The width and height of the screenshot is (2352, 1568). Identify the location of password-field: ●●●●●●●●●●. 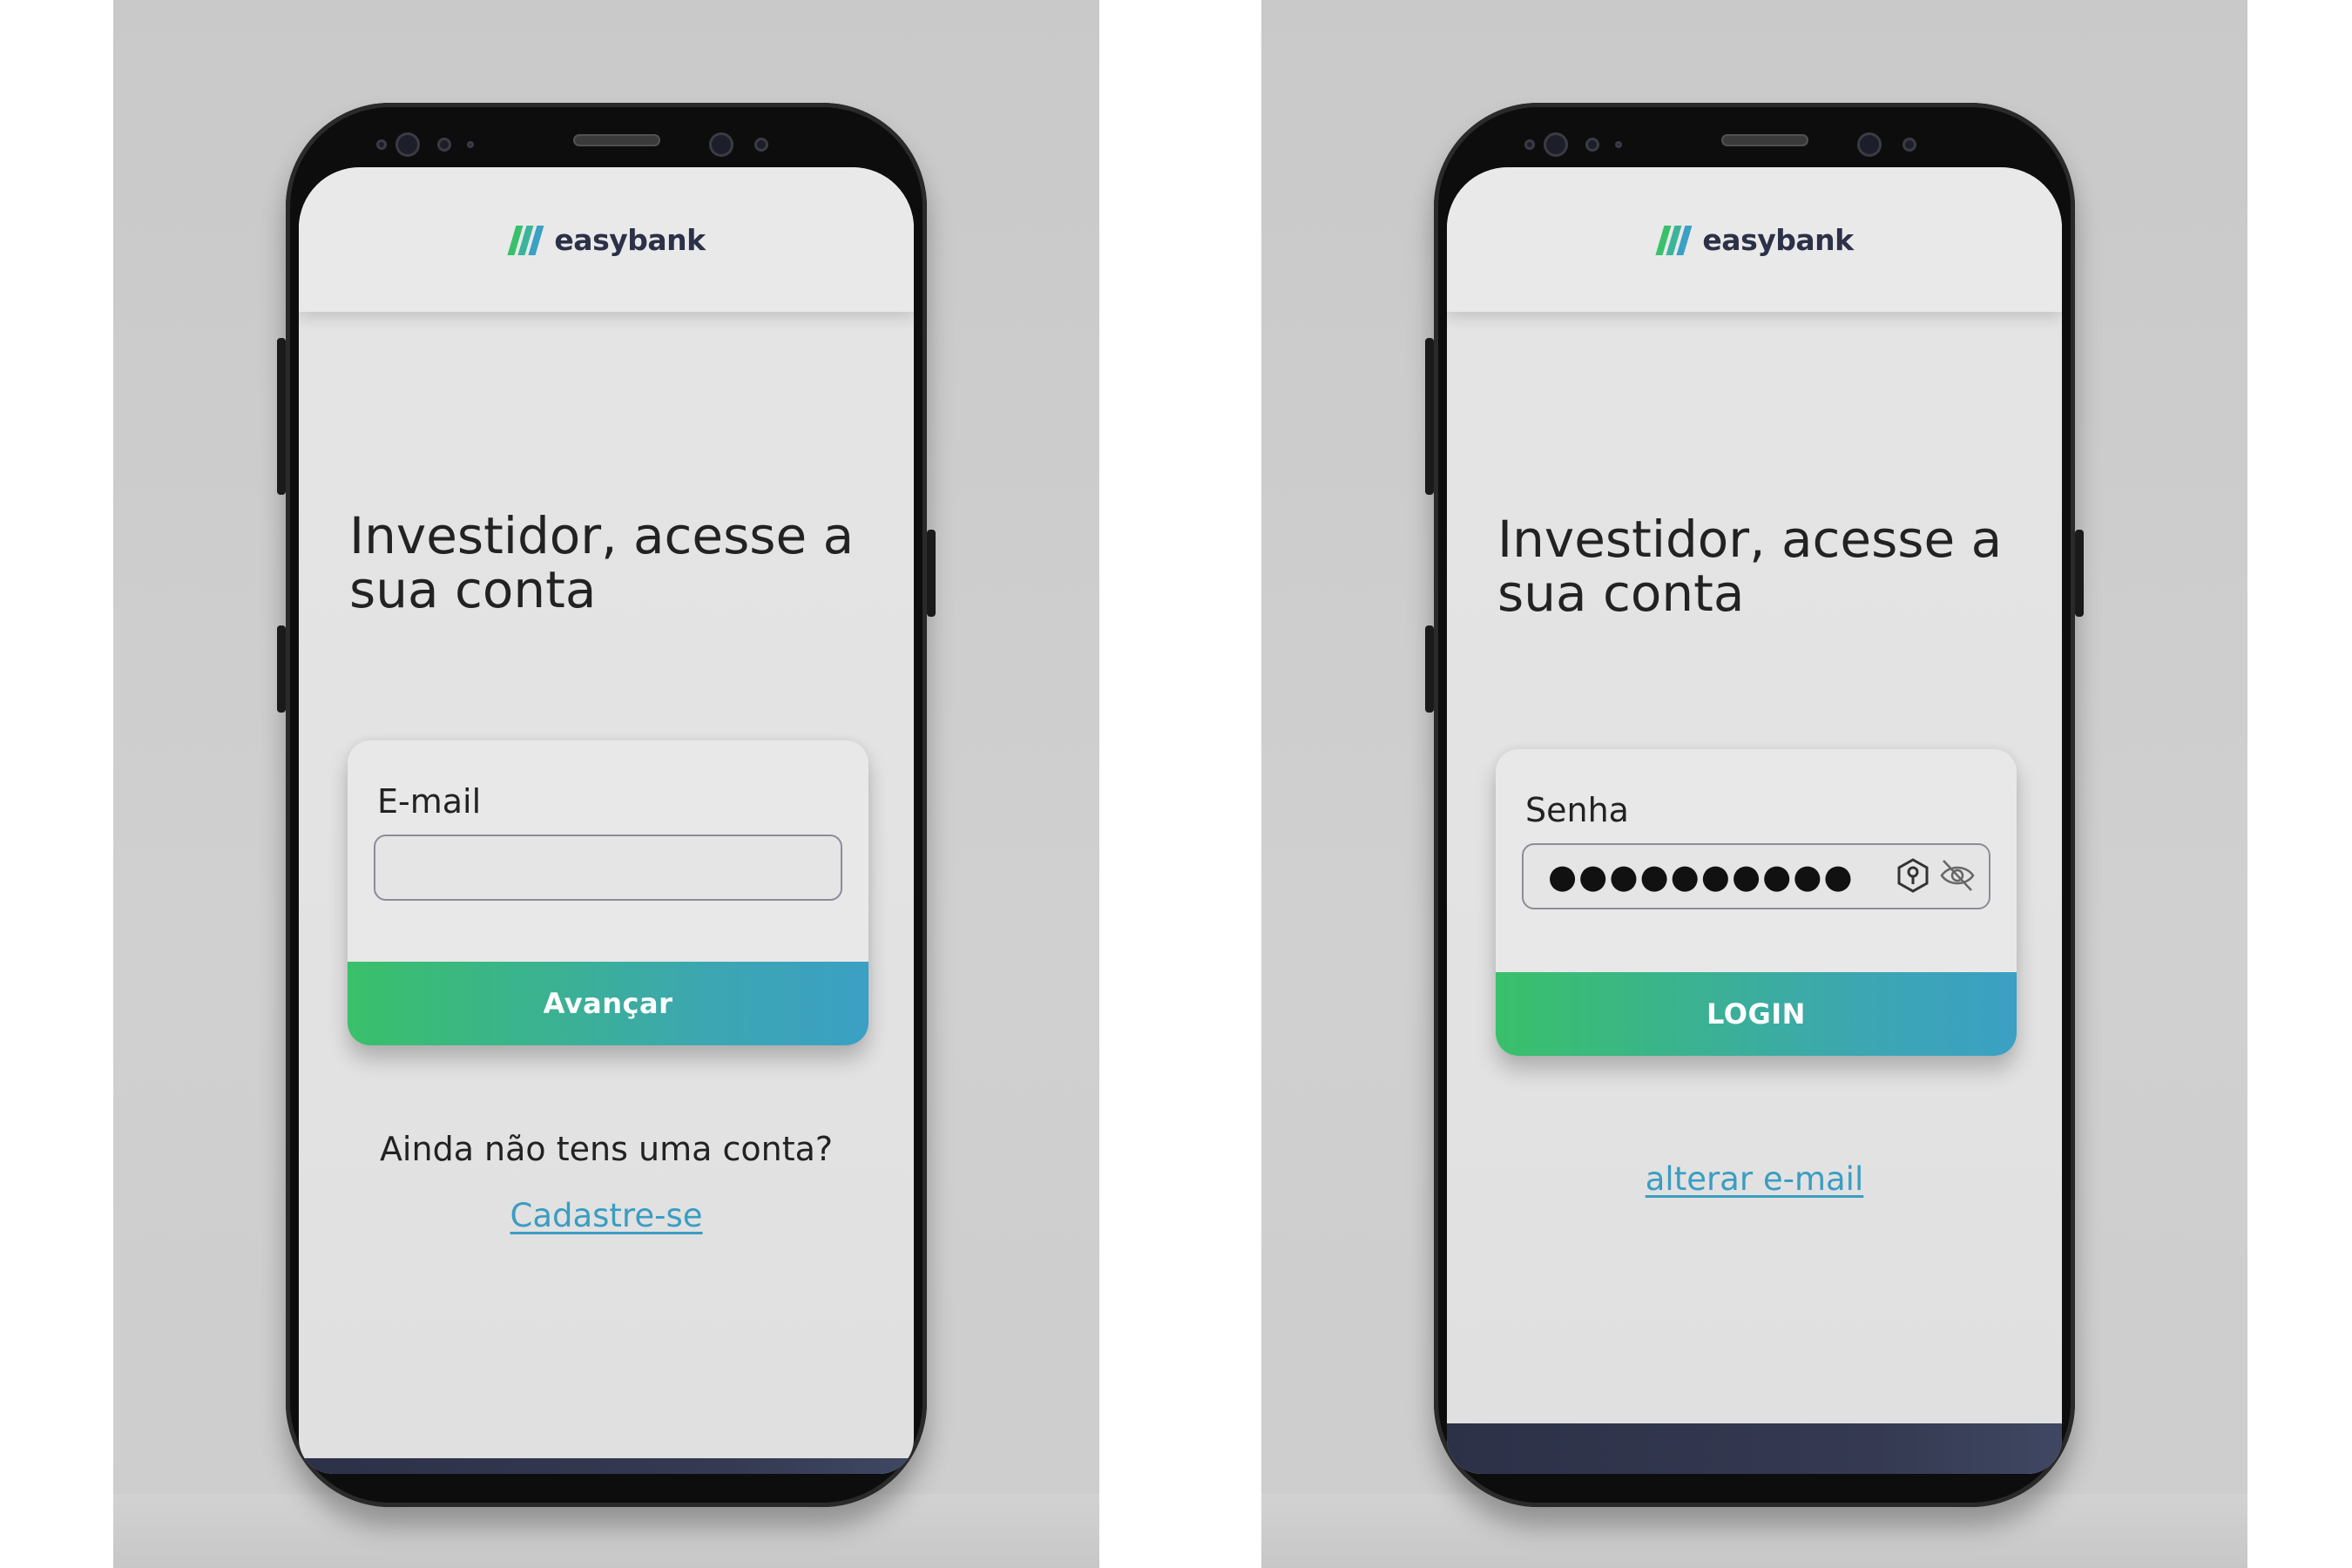
(1756, 876).